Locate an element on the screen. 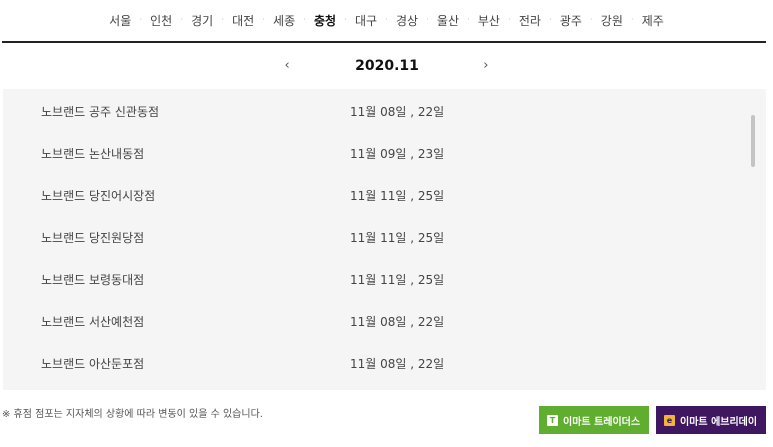 This screenshot has height=447, width=773. store-name: 노브랜드 논산내동점 is located at coordinates (93, 154).